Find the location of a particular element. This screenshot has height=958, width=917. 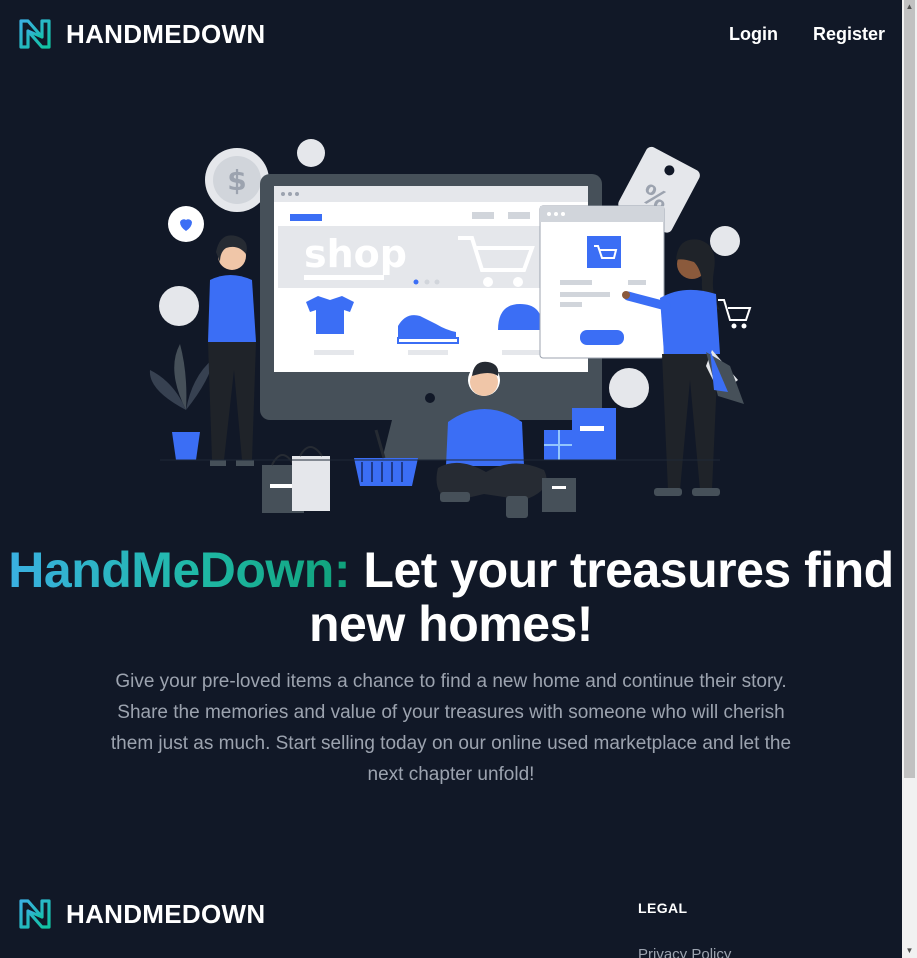

footer-legal-heading: LEGAL is located at coordinates (663, 908).